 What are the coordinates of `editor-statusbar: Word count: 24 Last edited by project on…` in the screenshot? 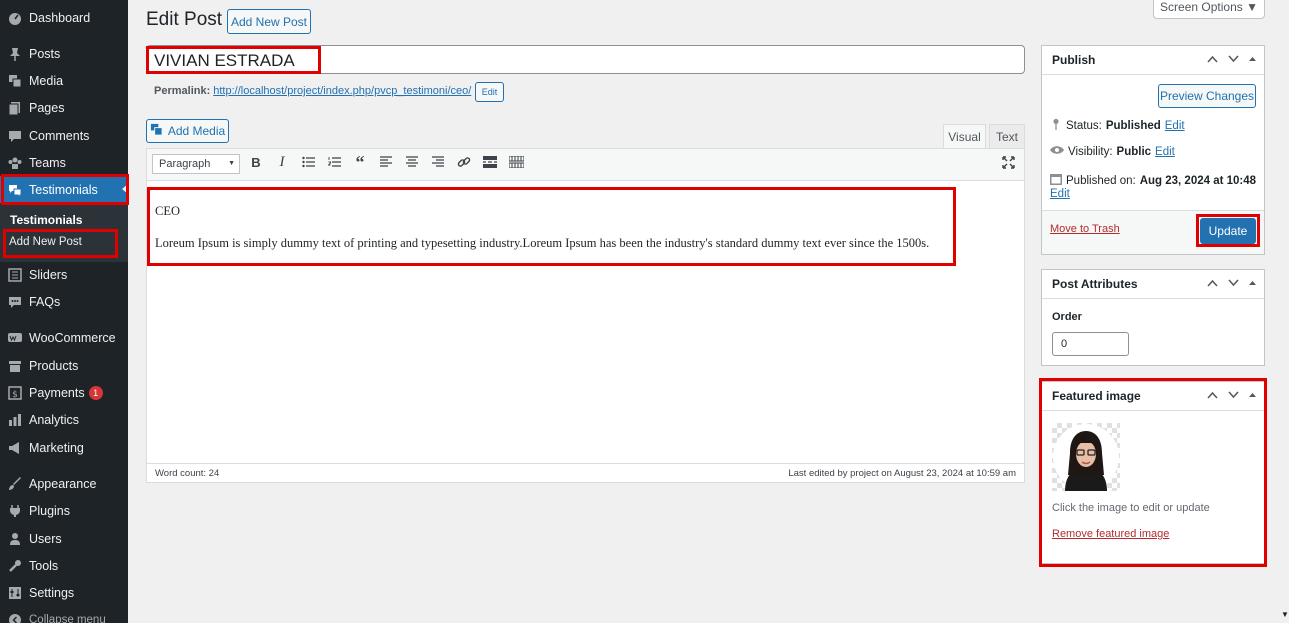 It's located at (585, 472).